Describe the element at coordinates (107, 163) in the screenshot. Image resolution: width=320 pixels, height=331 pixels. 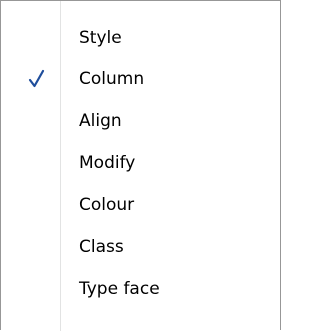
I see `menu-item-label: Modify` at that location.